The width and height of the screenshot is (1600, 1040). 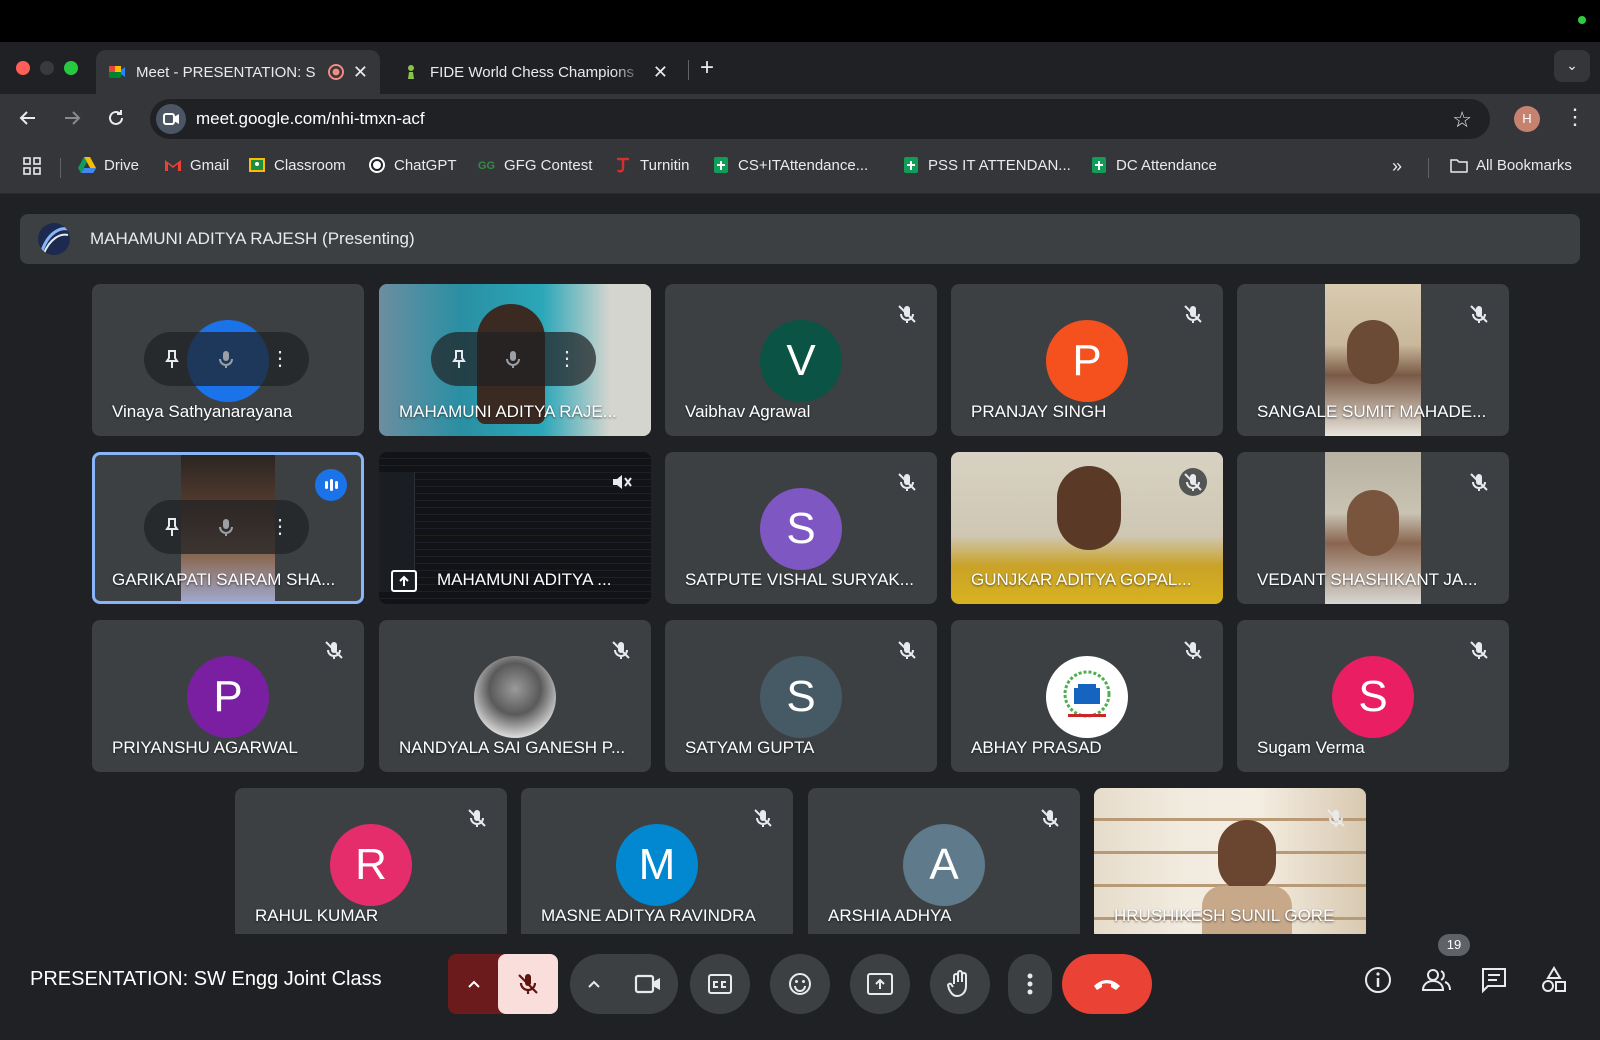 I want to click on speaker-off-icon, so click(x=621, y=482).